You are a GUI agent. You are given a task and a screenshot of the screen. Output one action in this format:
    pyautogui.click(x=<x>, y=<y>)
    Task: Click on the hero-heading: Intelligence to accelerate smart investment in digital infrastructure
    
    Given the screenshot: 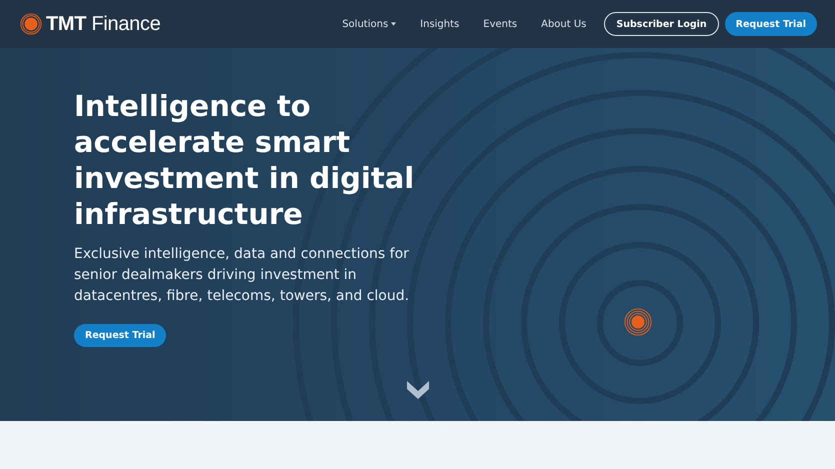 What is the action you would take?
    pyautogui.click(x=245, y=160)
    